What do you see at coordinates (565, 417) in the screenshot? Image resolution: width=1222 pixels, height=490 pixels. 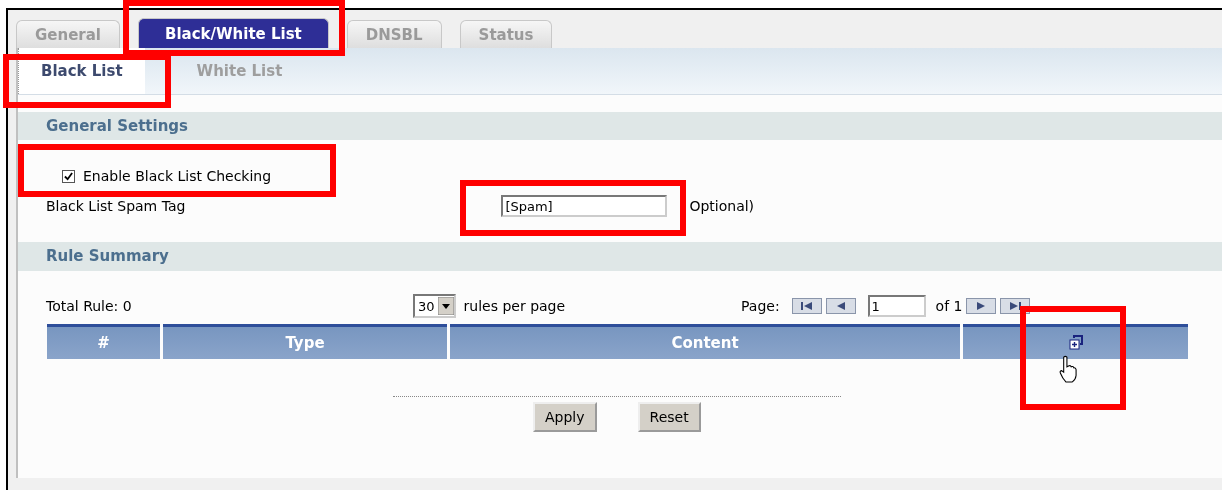 I see `form-button: Apply` at bounding box center [565, 417].